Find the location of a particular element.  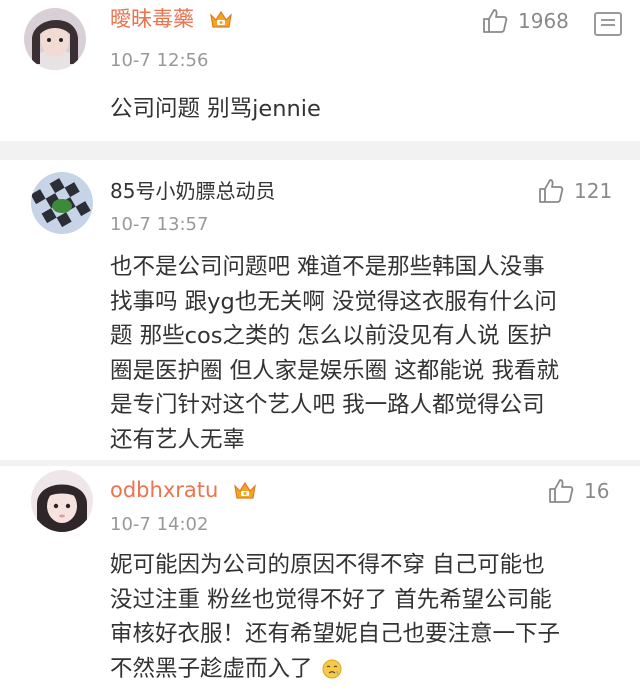

like-button: 121 is located at coordinates (575, 191).